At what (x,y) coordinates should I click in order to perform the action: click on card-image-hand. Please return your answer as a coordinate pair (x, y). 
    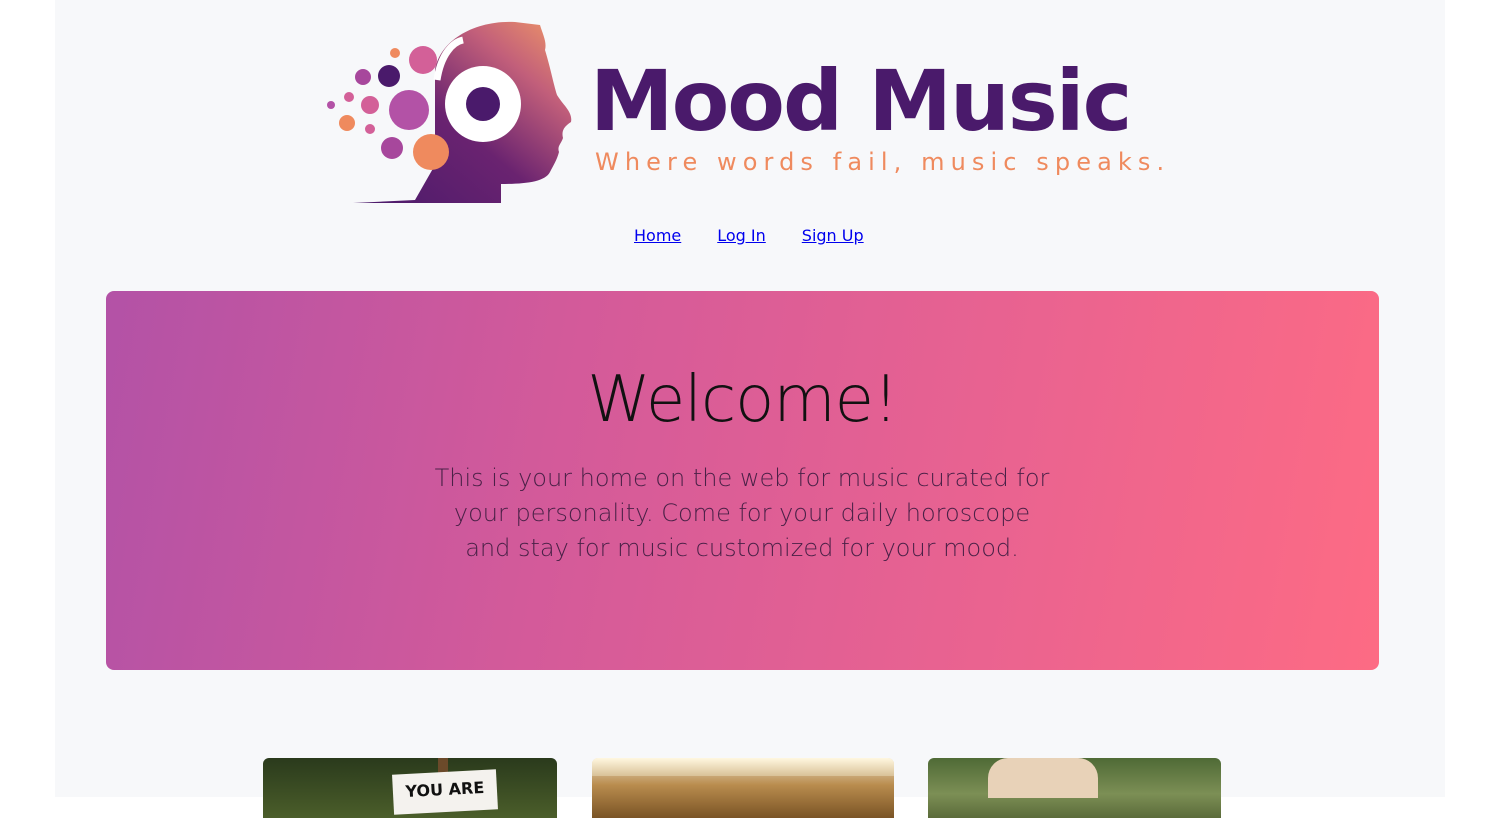
    Looking at the image, I should click on (1043, 778).